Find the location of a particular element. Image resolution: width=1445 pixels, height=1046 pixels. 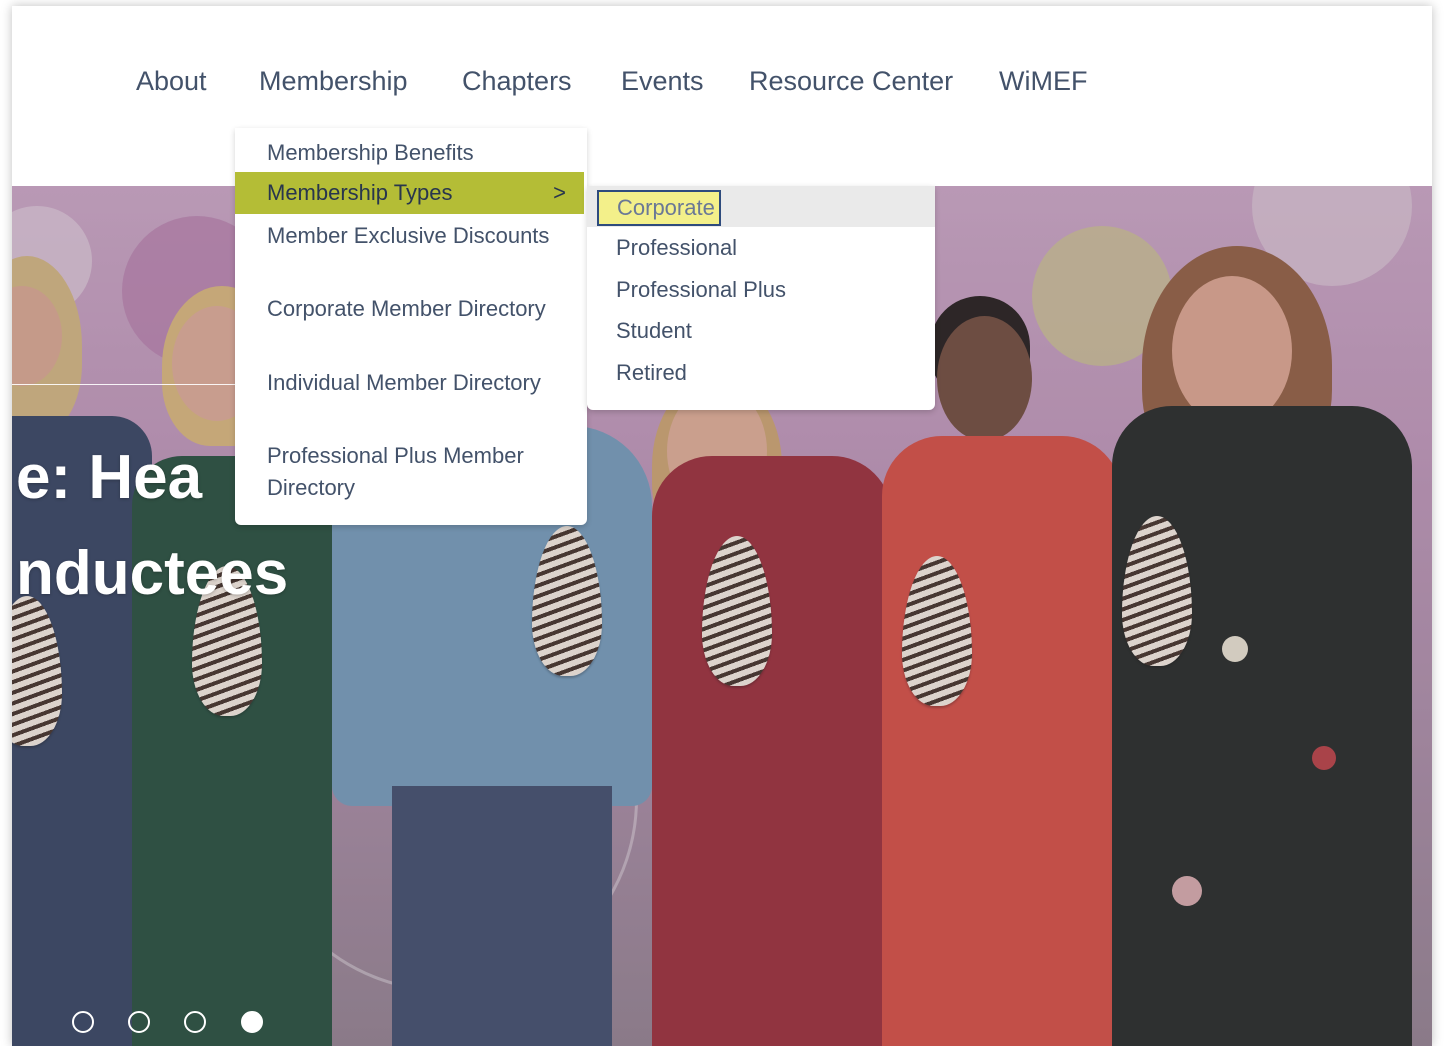

nav-chapters: Chapters is located at coordinates (517, 81).